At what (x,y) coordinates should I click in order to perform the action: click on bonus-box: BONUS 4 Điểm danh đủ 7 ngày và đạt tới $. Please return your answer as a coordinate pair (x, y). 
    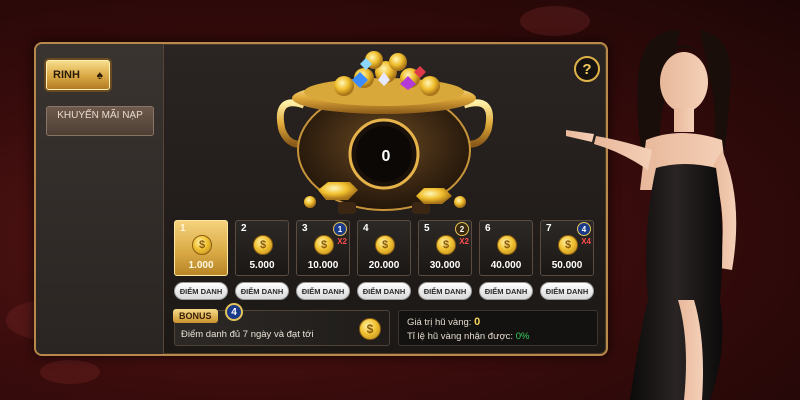
    Looking at the image, I should click on (281, 324).